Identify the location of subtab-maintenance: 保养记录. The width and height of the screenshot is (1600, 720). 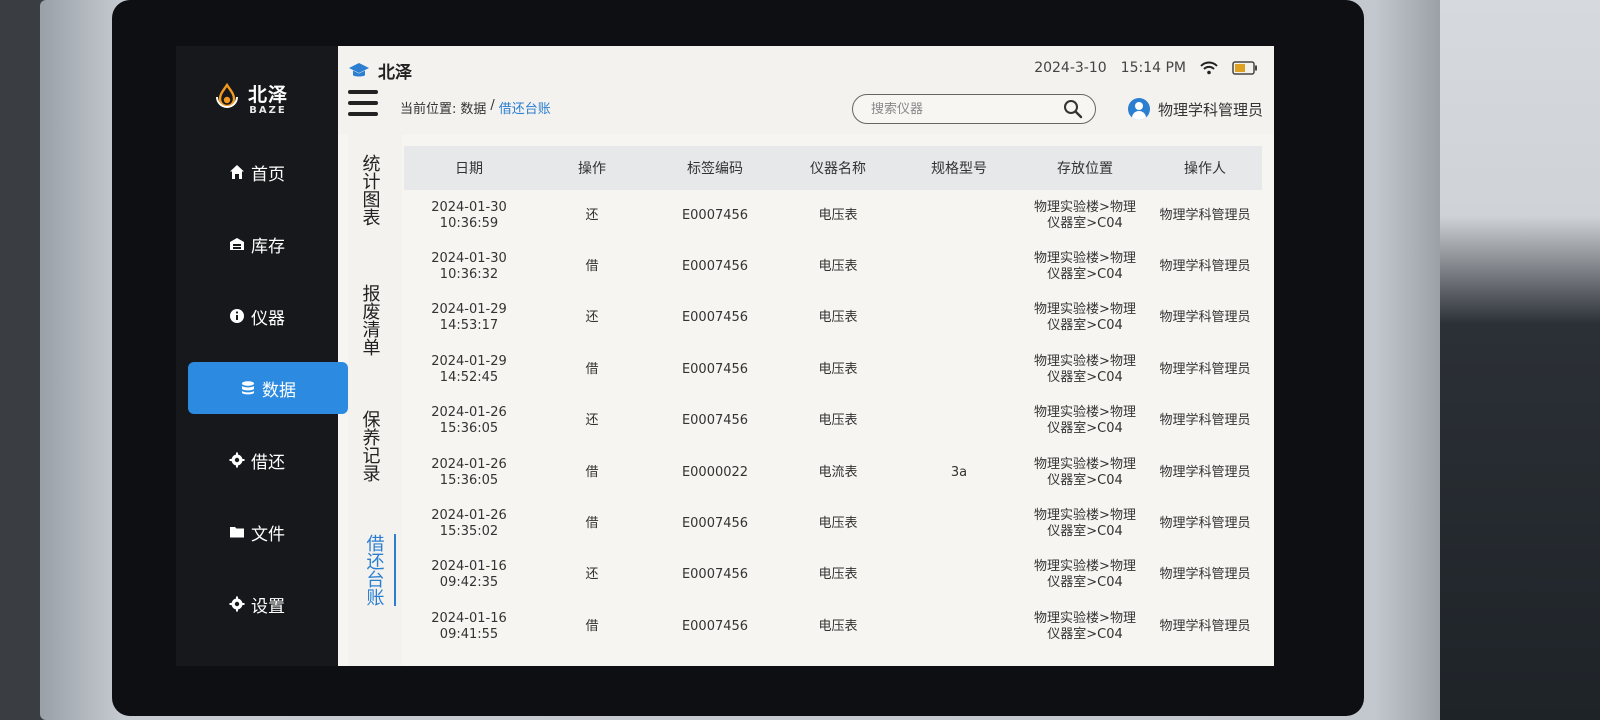
(370, 446).